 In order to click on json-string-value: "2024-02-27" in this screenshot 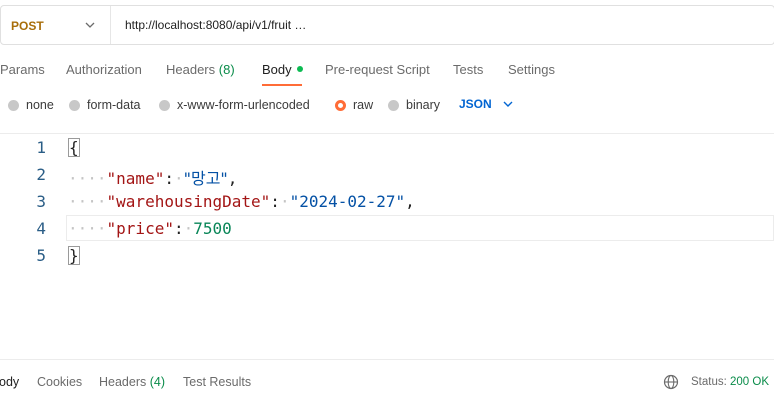, I will do `click(347, 201)`.